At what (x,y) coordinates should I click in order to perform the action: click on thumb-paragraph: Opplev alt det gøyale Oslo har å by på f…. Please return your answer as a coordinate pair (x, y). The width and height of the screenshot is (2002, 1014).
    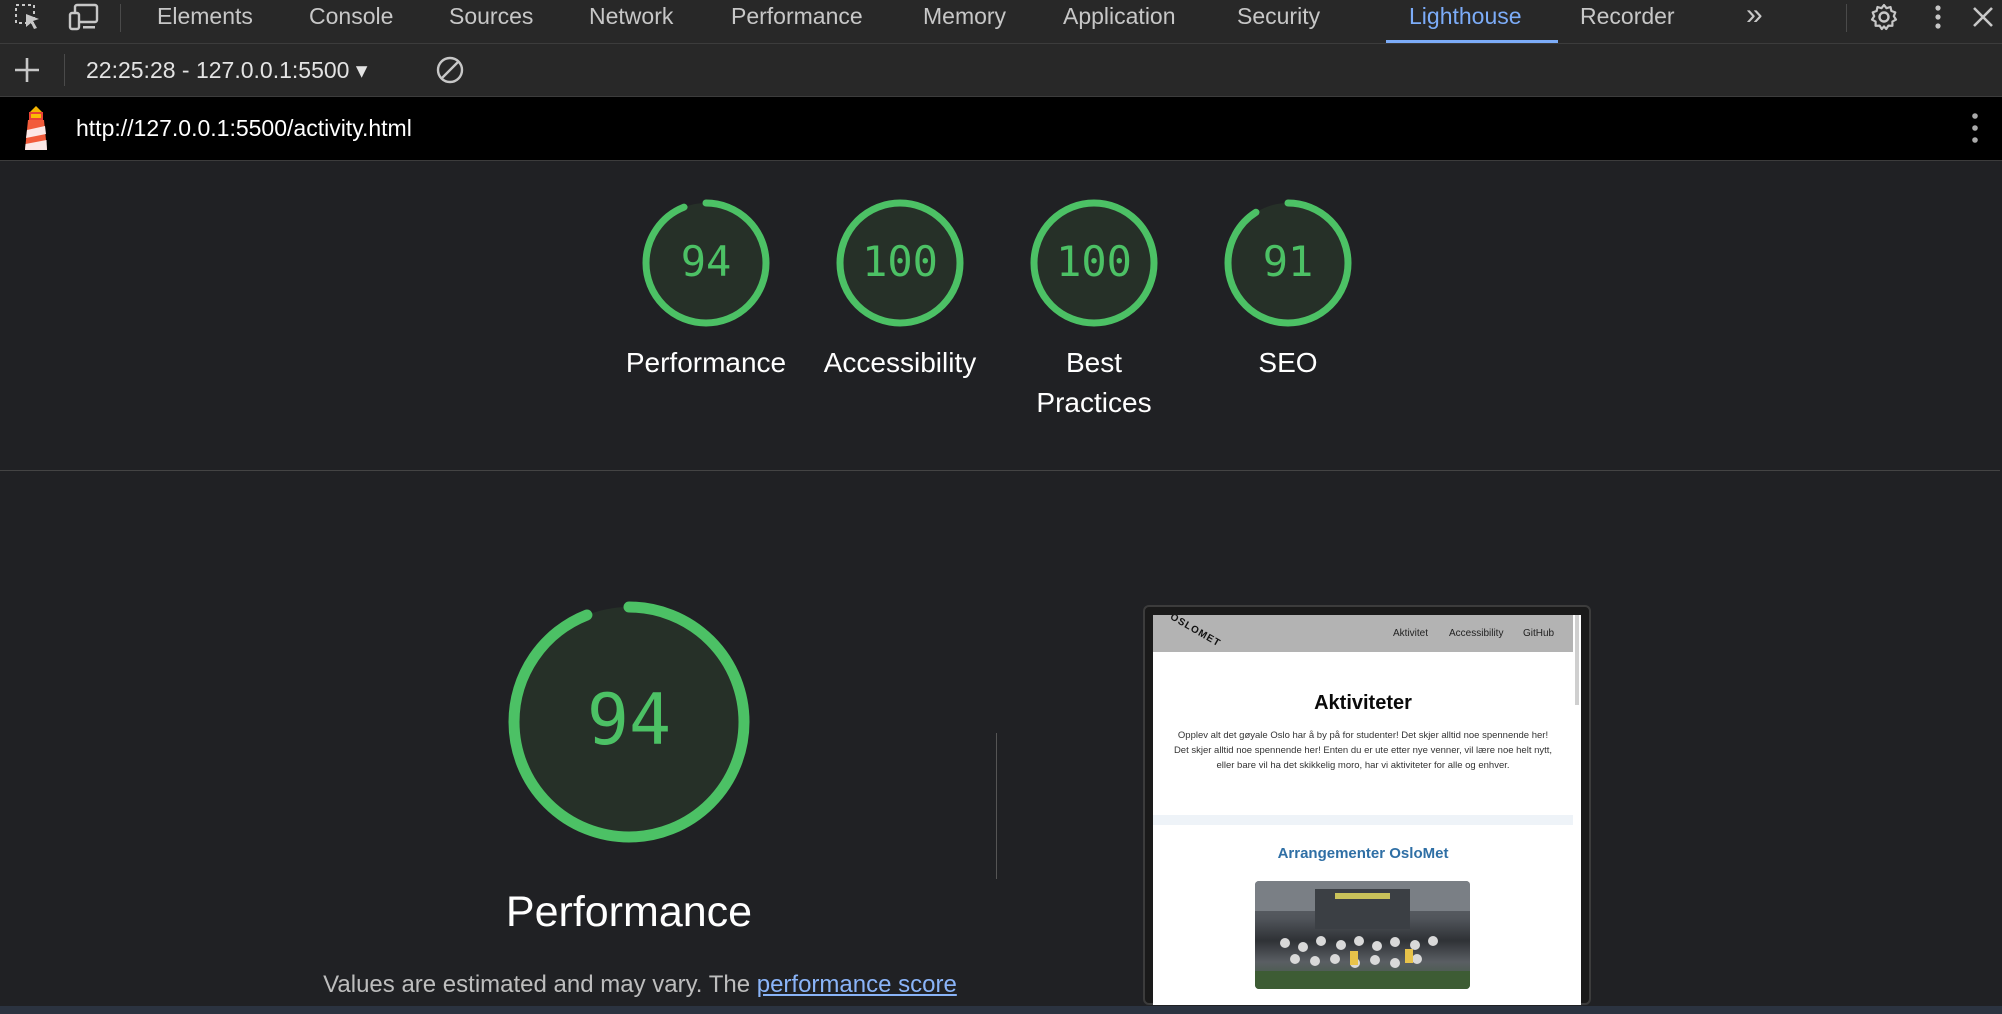
    Looking at the image, I should click on (1363, 750).